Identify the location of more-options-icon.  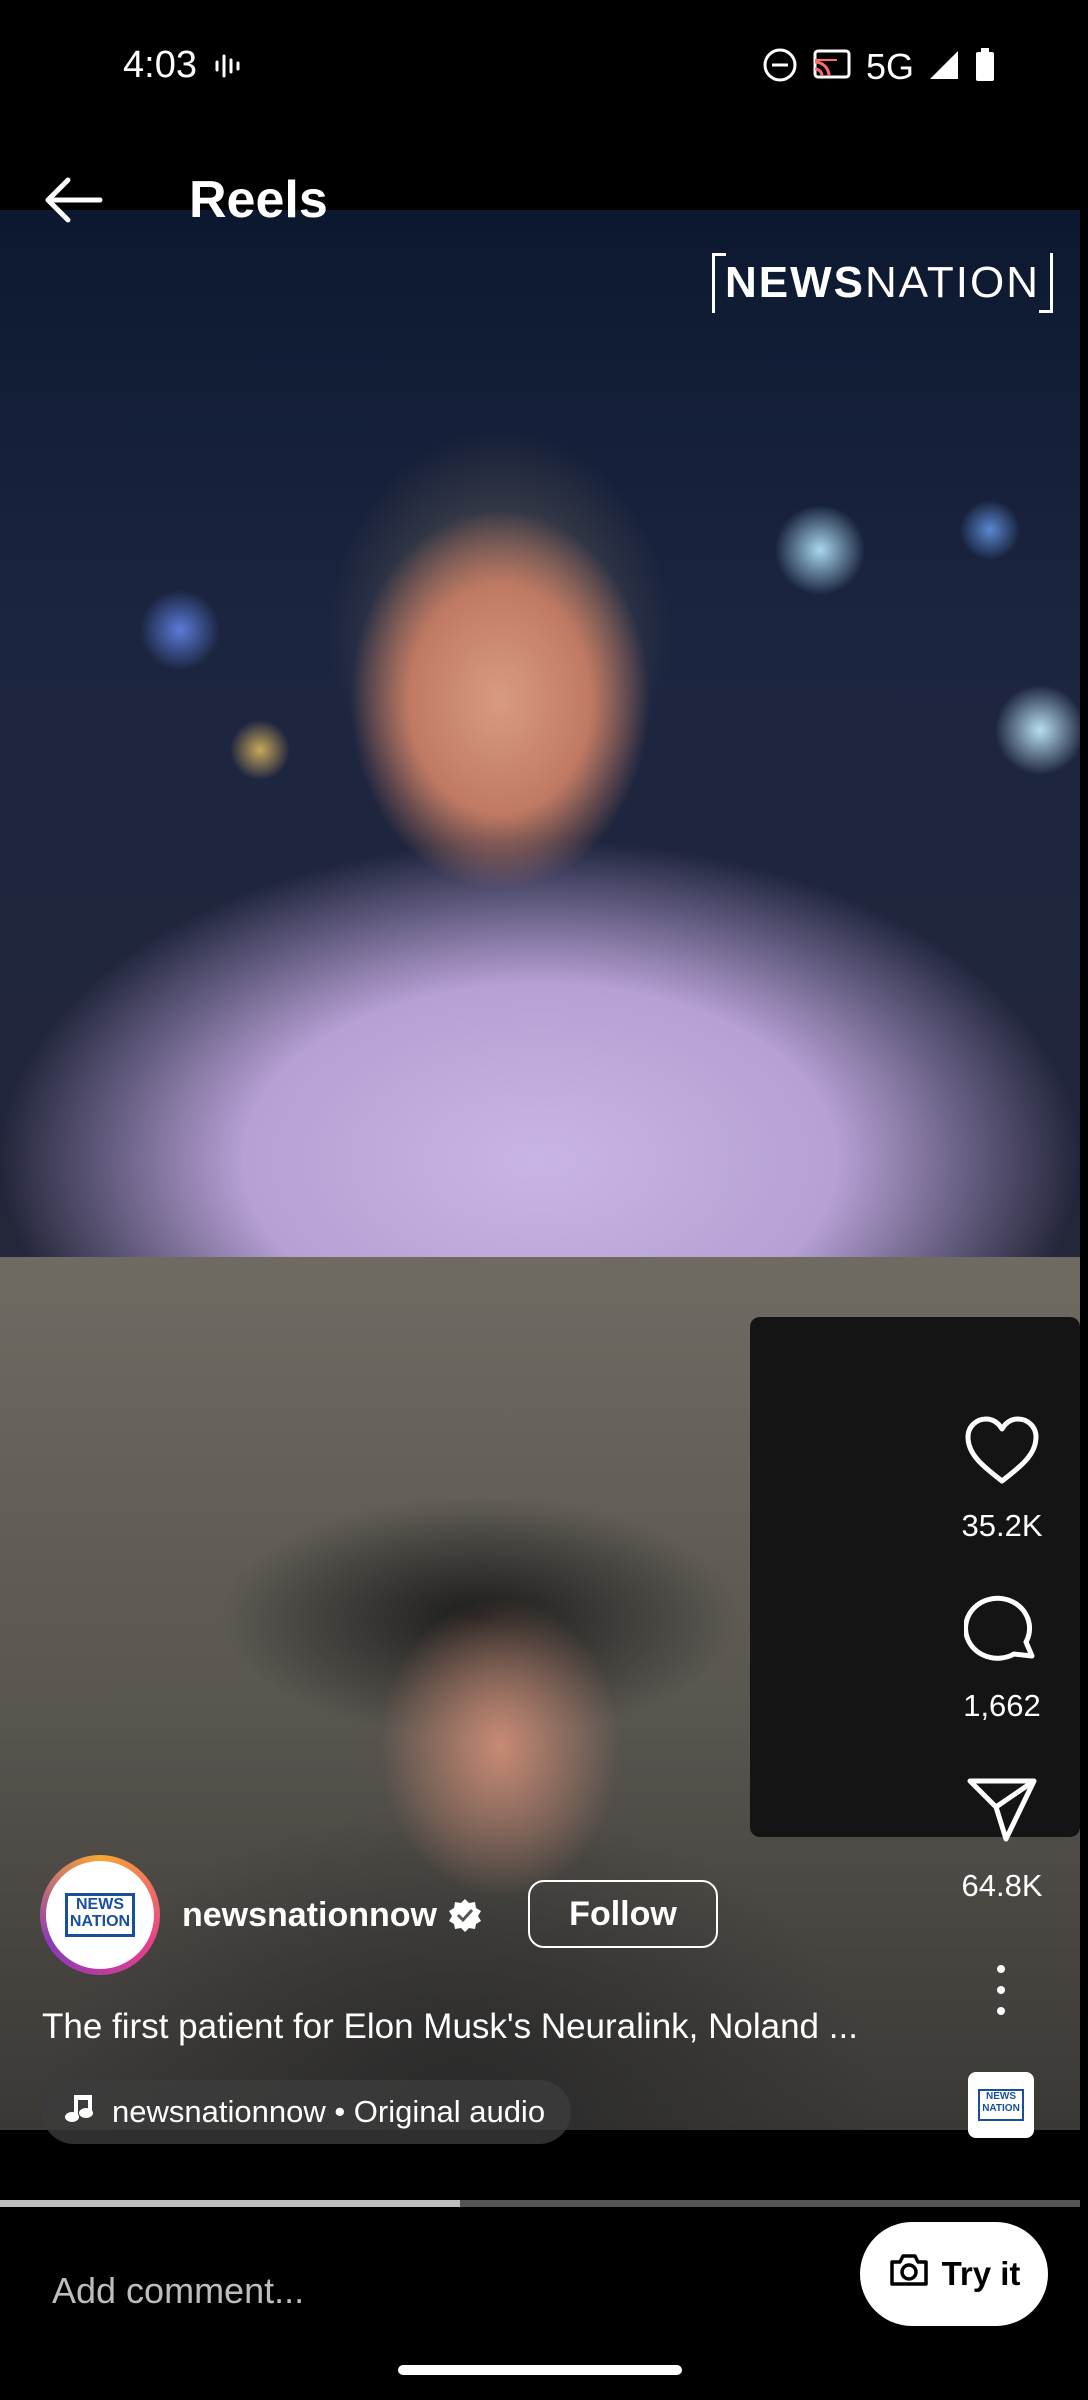
(1001, 1990).